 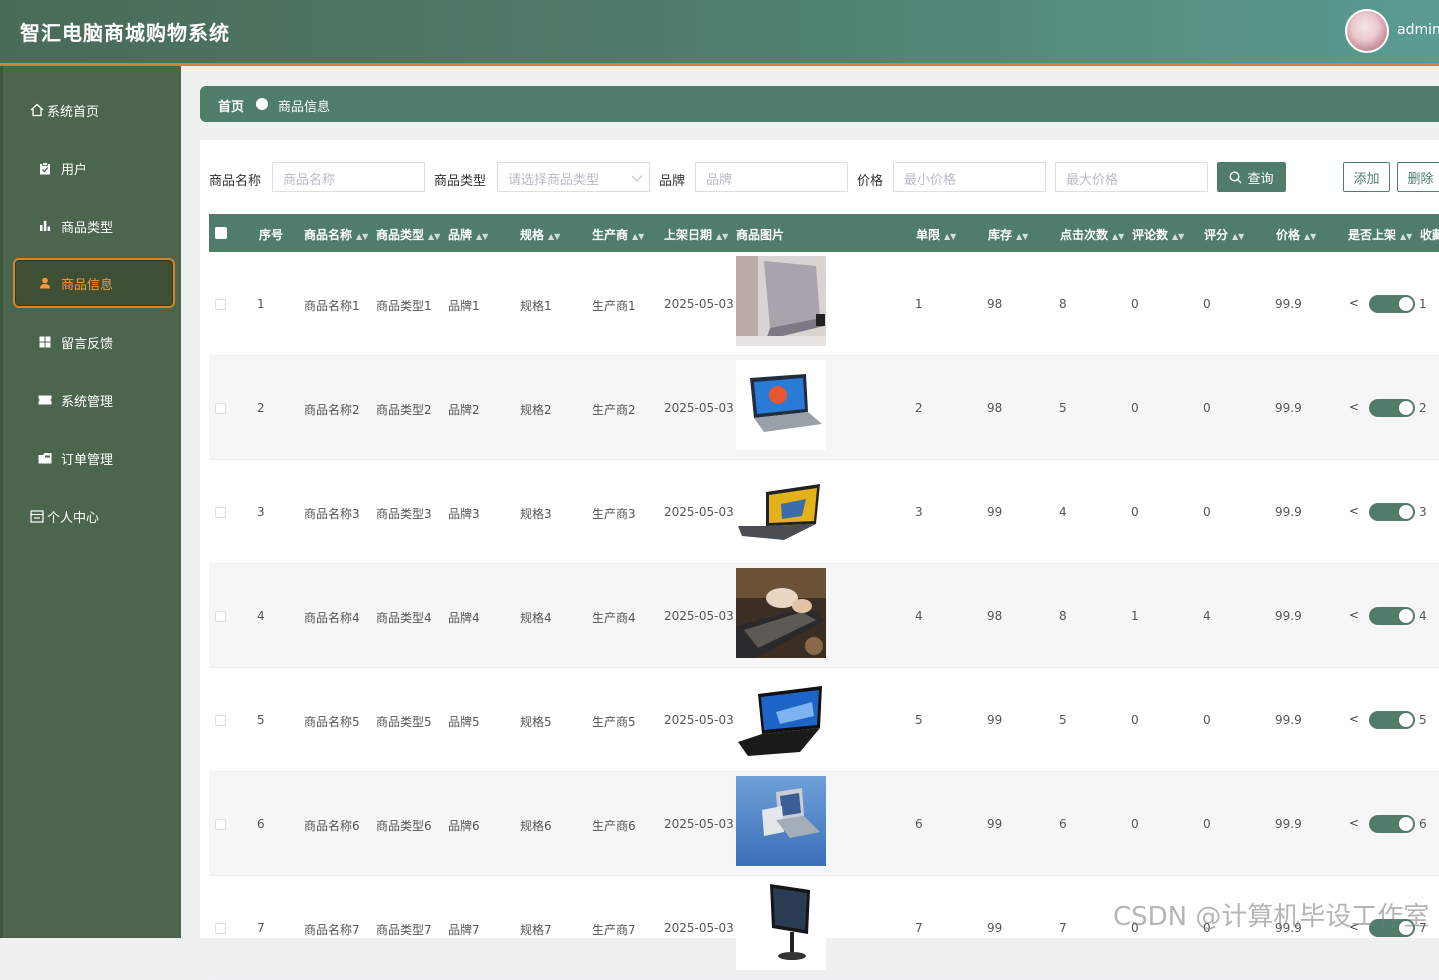 I want to click on cell-brand: 品牌1, so click(x=464, y=306).